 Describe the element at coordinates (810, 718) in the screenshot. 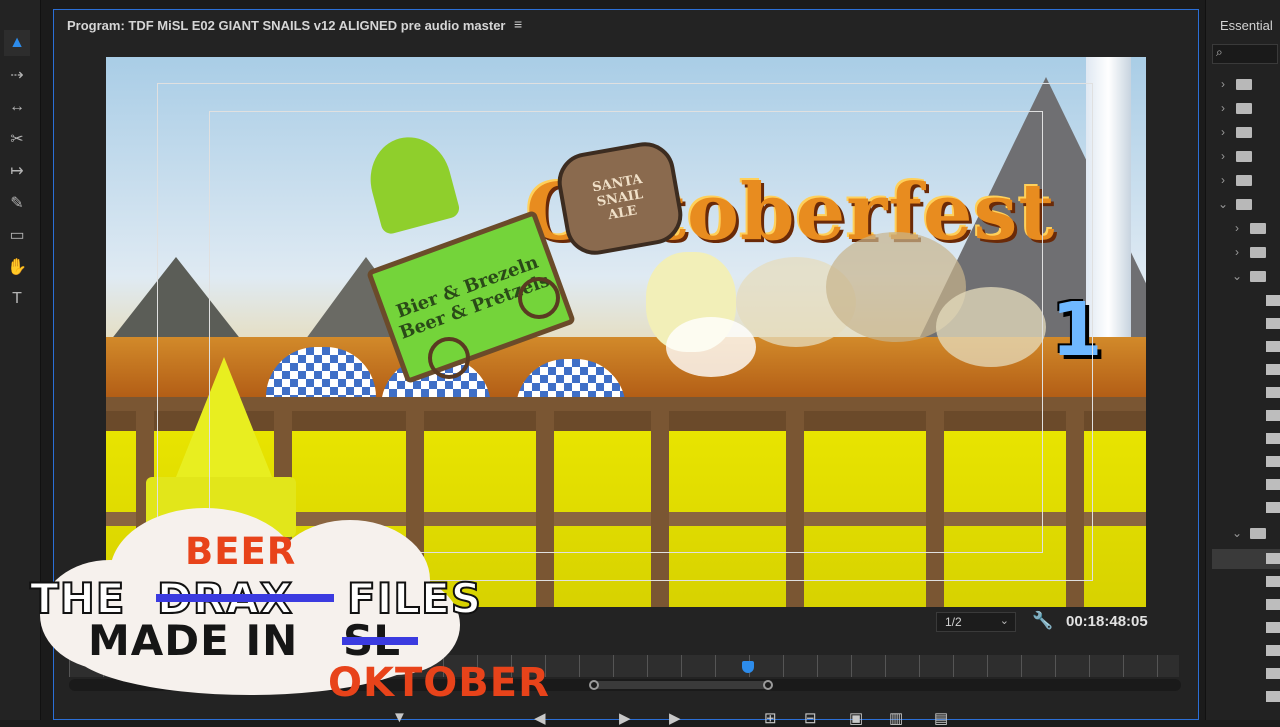

I see `extract-icon: ⊟` at that location.